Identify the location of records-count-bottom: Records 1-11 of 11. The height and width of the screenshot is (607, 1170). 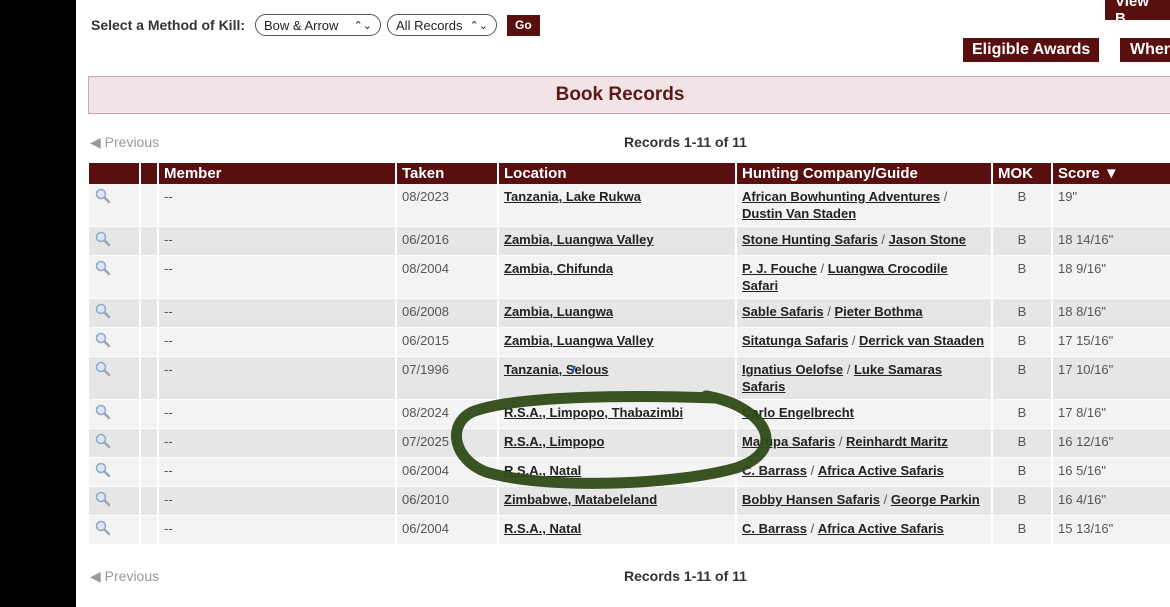
(685, 576).